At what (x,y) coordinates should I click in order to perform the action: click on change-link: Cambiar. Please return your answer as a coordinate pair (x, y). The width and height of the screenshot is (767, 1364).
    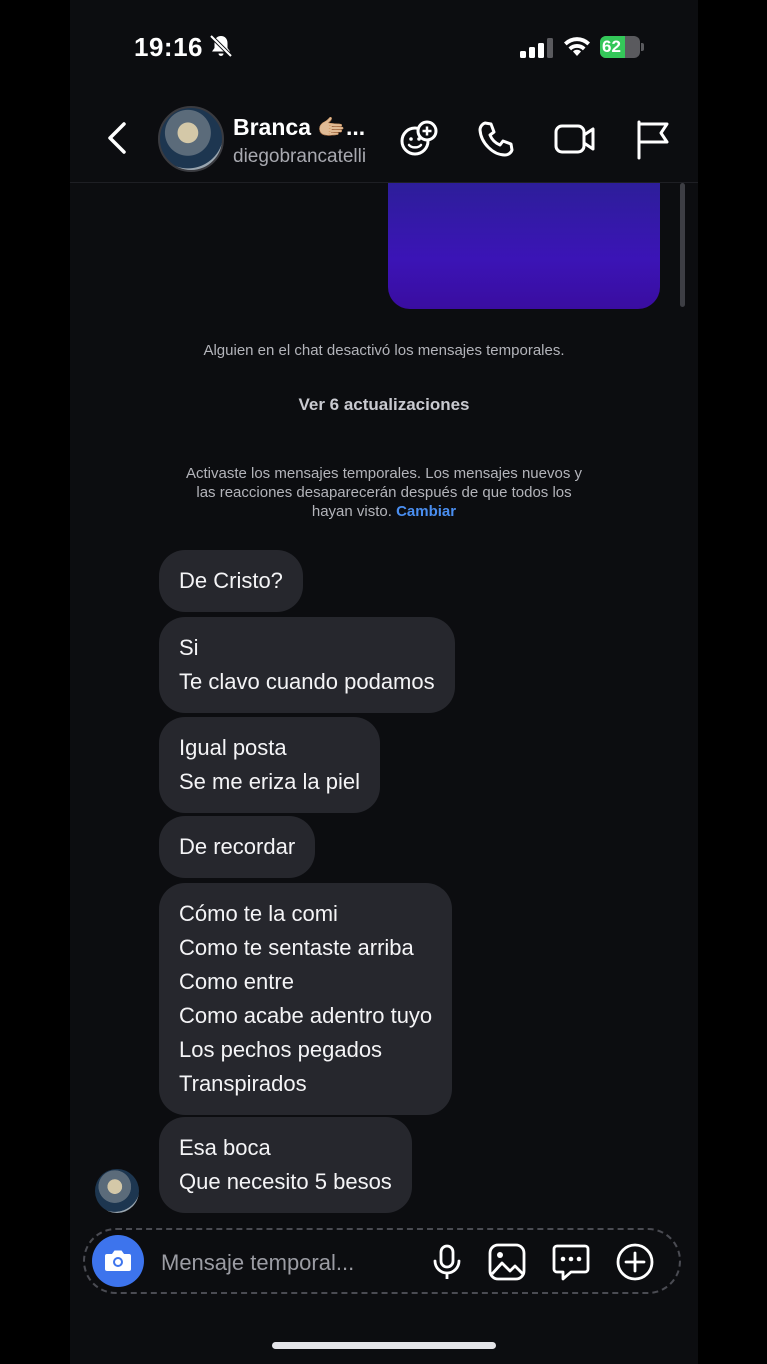
    Looking at the image, I should click on (426, 511).